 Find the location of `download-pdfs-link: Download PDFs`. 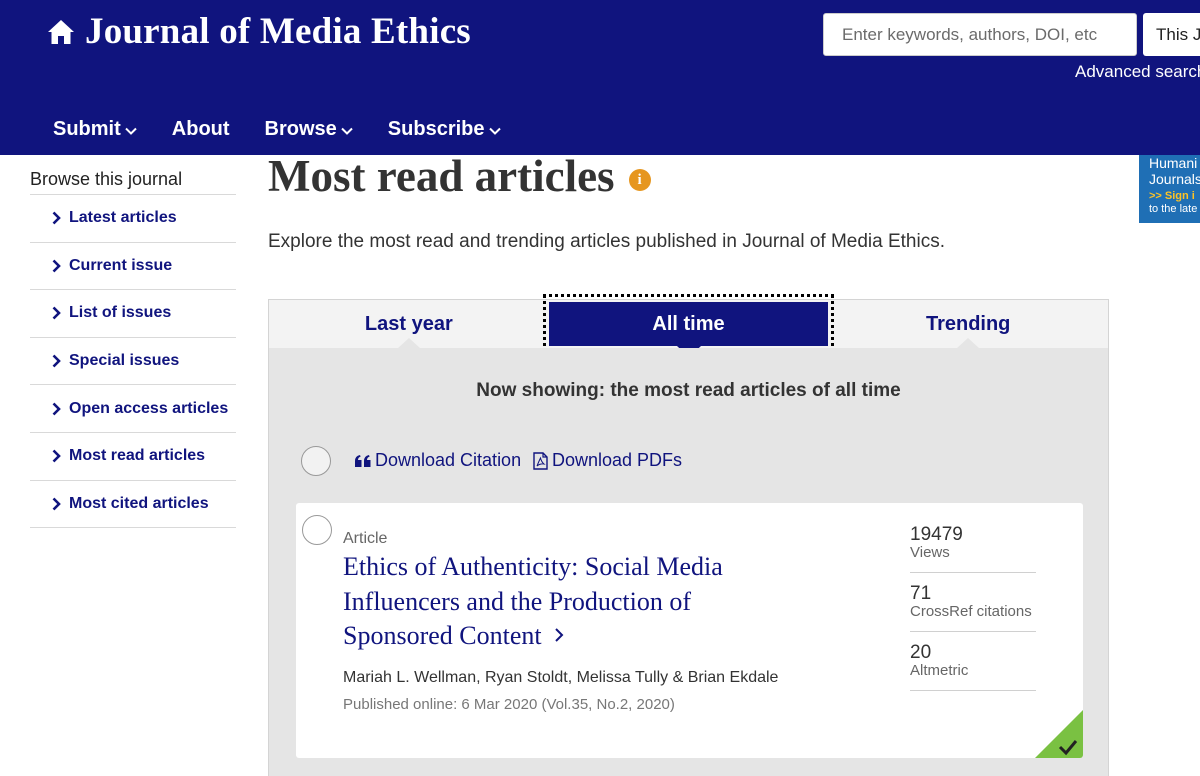

download-pdfs-link: Download PDFs is located at coordinates (607, 460).